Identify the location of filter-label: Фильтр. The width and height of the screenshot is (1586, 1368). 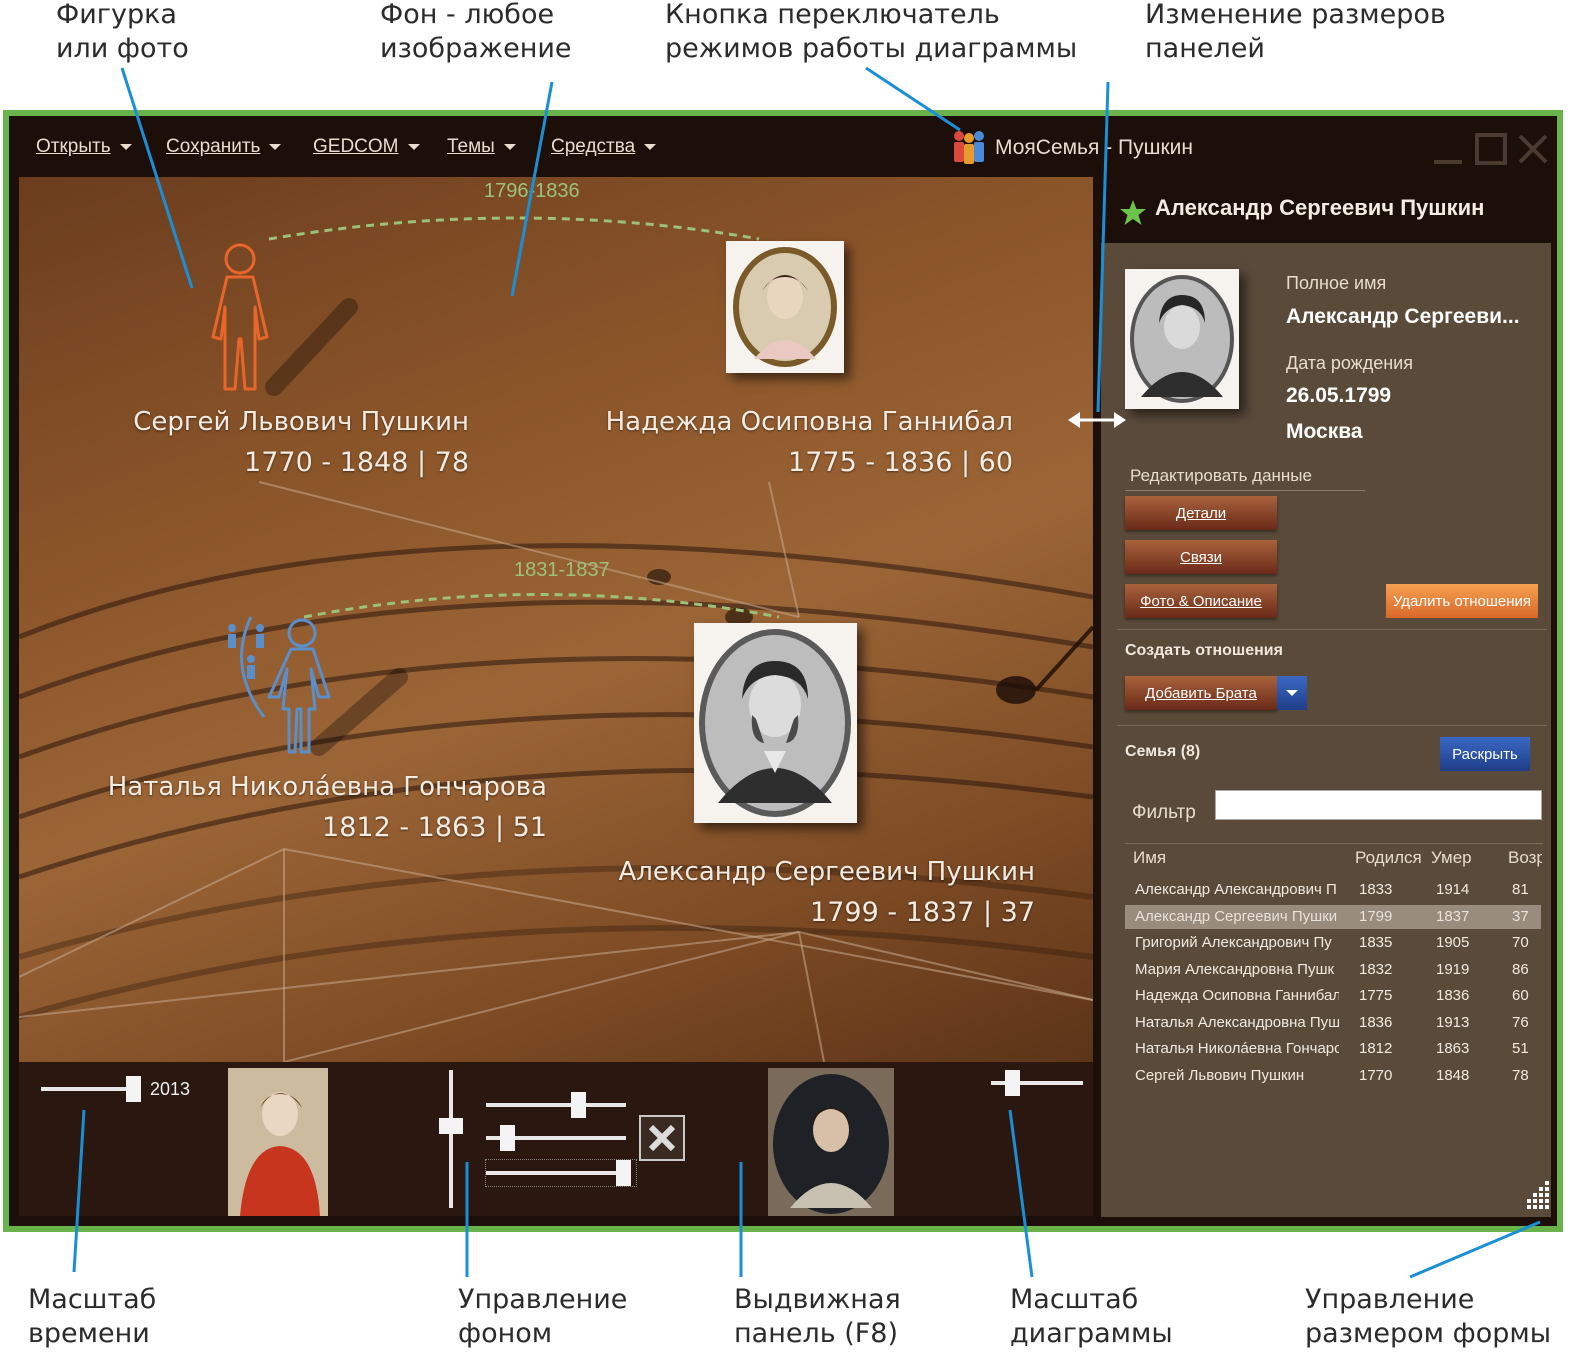
(1164, 812).